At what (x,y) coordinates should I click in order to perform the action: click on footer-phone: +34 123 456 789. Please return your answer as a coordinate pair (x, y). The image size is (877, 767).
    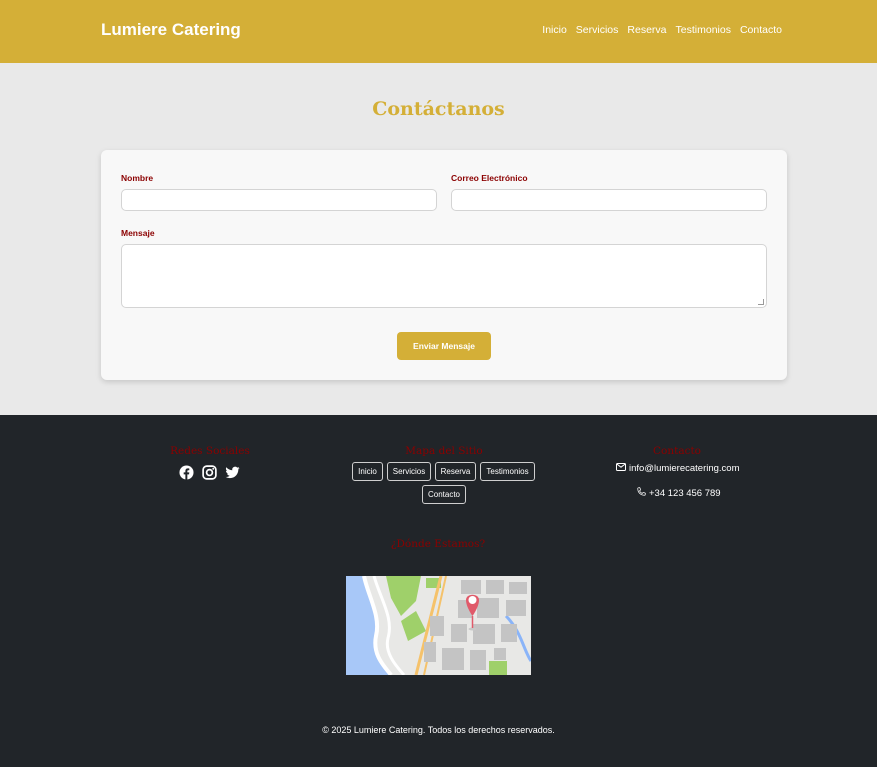
    Looking at the image, I should click on (678, 493).